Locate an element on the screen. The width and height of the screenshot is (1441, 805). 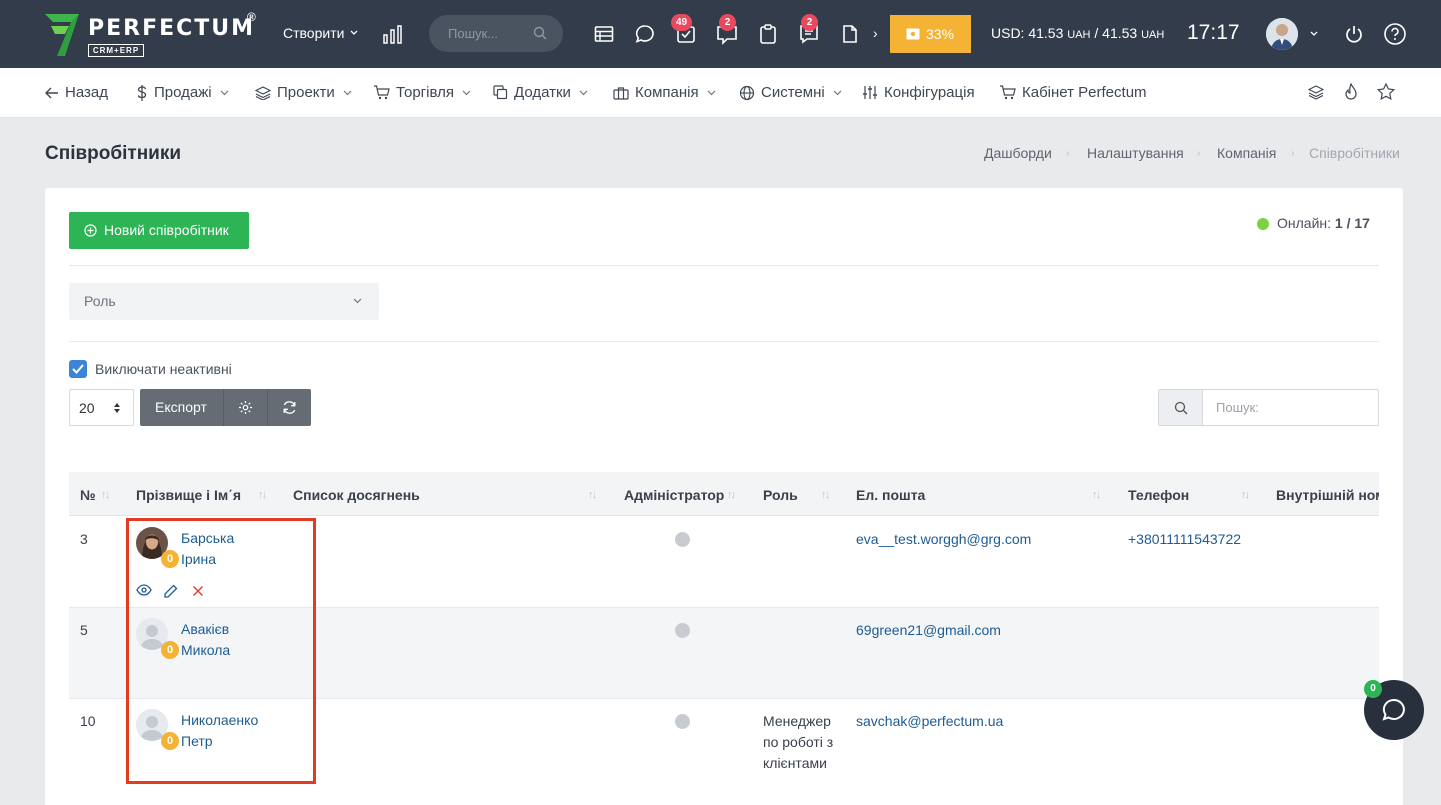
export-label: Експорт is located at coordinates (181, 407).